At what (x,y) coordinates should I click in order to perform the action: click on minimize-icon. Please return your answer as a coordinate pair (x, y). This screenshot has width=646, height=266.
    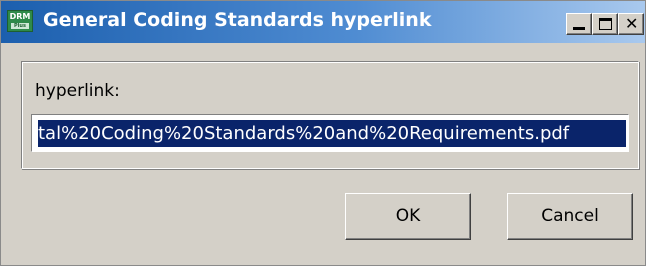
    Looking at the image, I should click on (579, 28).